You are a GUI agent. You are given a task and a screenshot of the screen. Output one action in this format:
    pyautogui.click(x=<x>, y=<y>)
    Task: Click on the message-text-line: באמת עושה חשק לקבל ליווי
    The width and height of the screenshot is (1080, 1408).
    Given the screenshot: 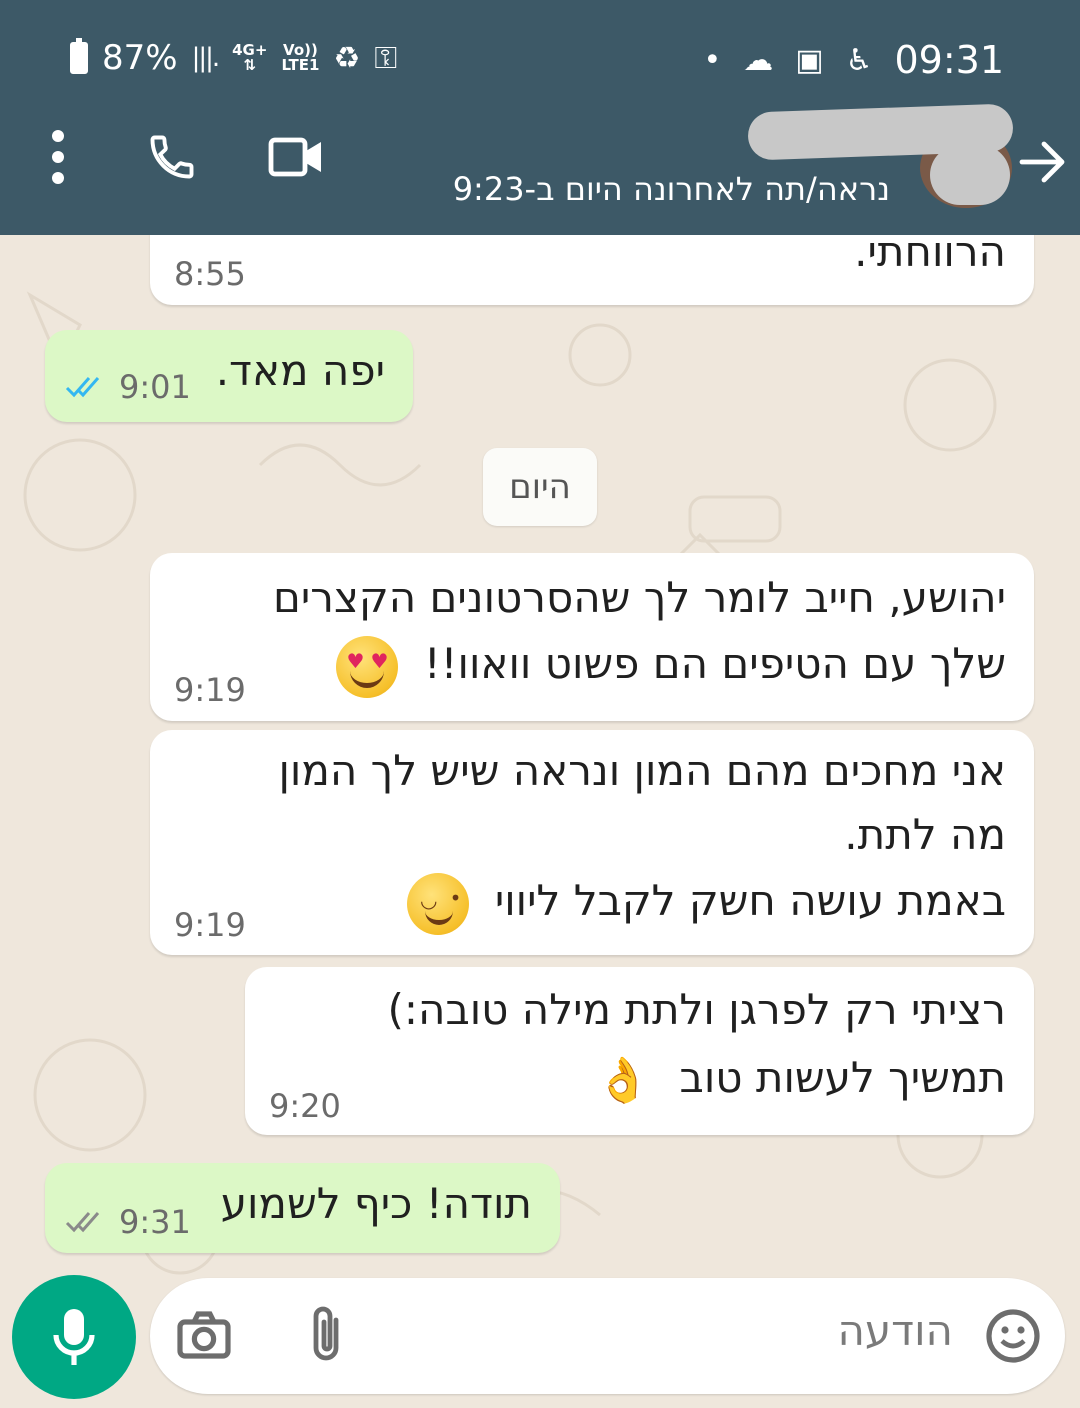 What is the action you would take?
    pyautogui.click(x=750, y=900)
    